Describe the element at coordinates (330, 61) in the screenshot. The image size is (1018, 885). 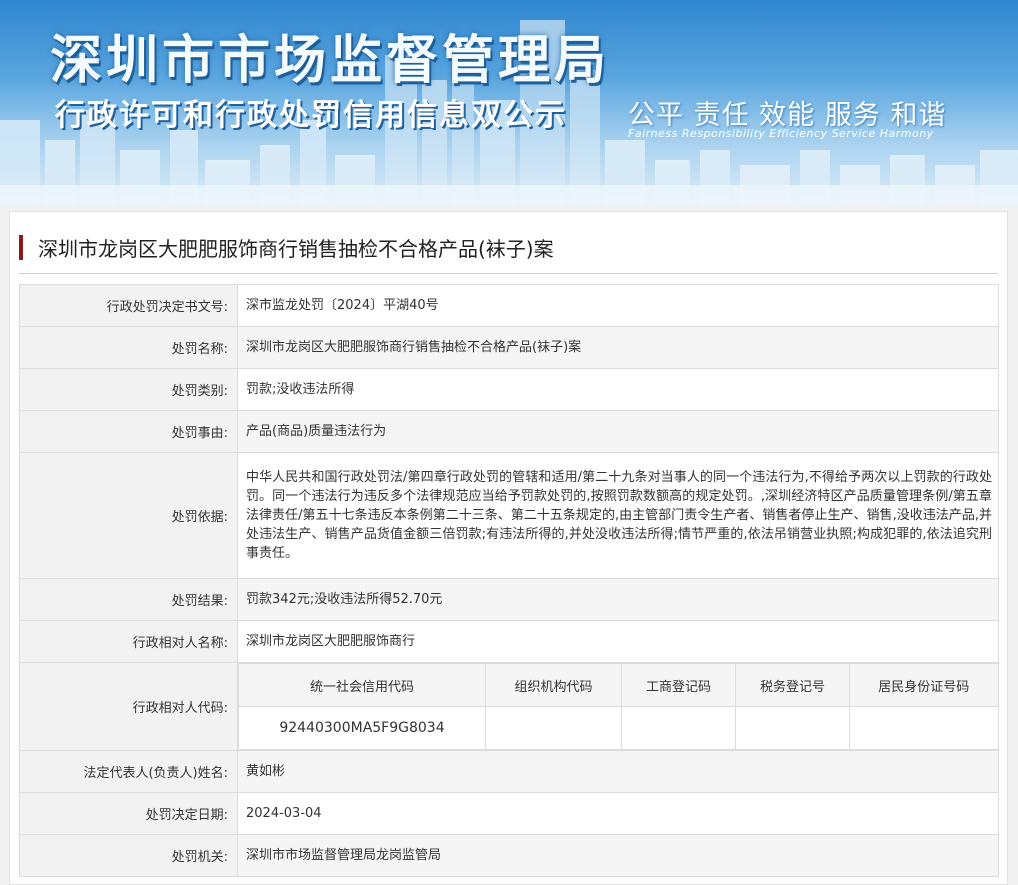
I see `banner-title: 深圳市市场监督管理局` at that location.